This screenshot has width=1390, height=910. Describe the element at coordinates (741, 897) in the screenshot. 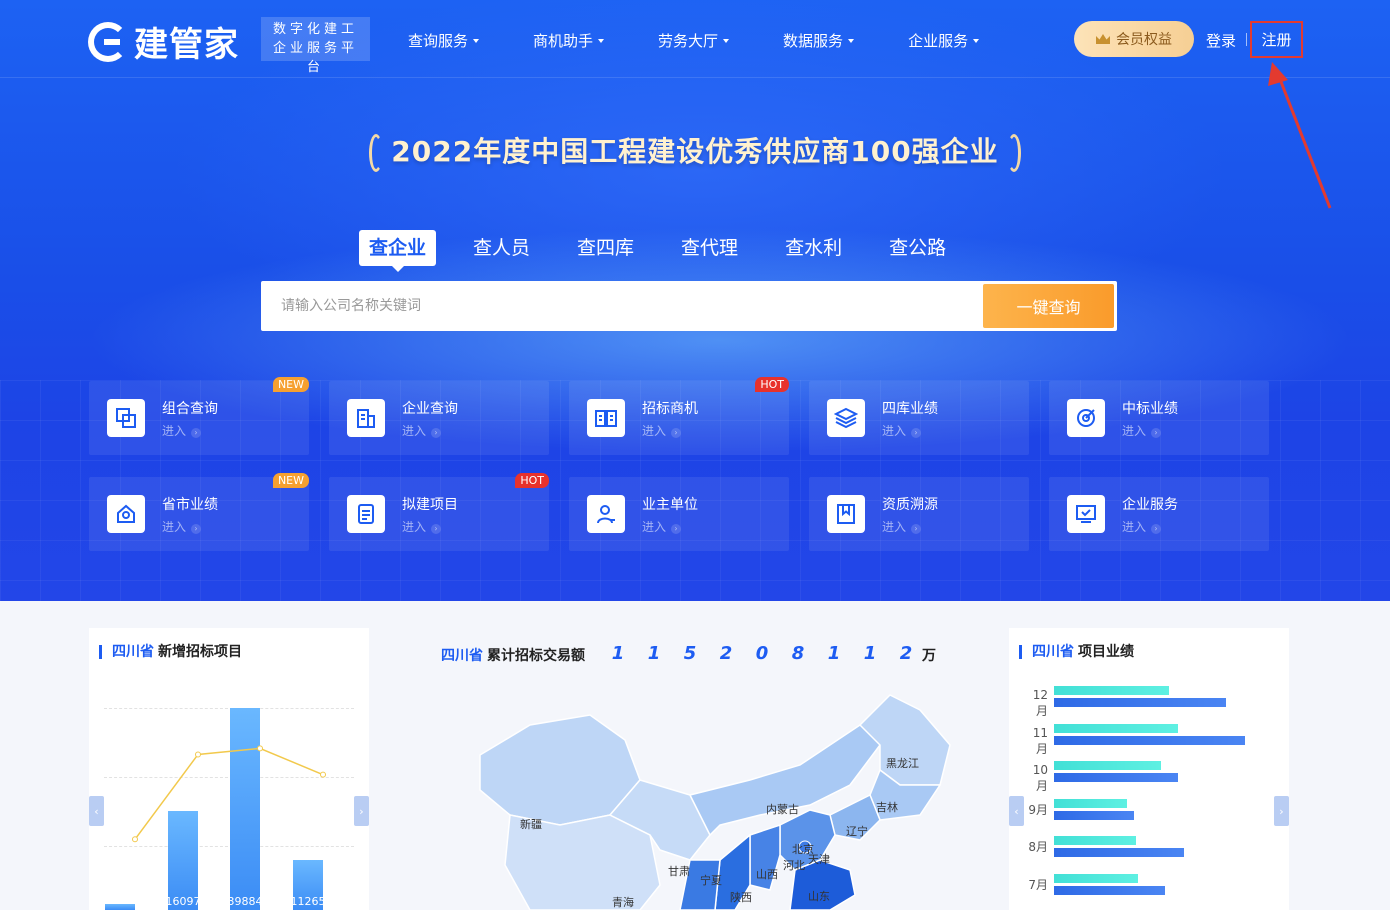

I see `map-label: 陕西` at that location.